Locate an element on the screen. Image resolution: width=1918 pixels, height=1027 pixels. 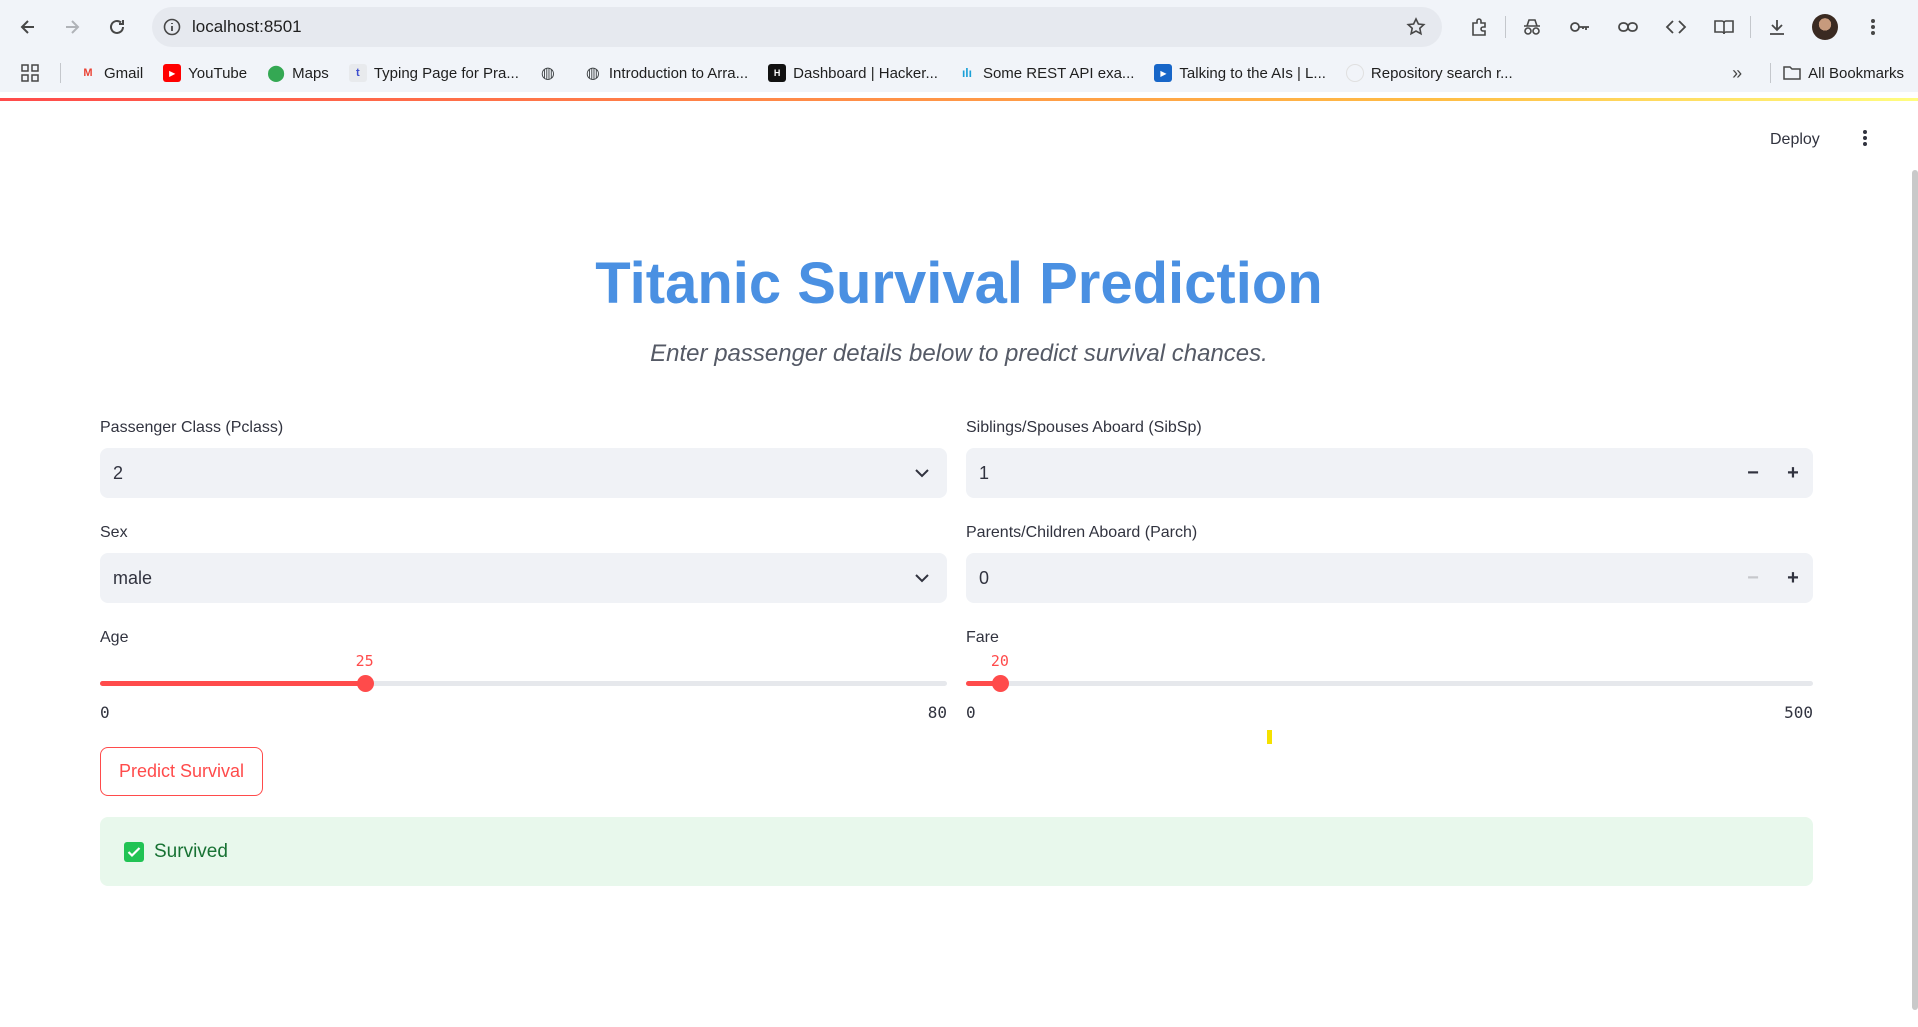
bookmark-label: YouTube is located at coordinates (218, 73).